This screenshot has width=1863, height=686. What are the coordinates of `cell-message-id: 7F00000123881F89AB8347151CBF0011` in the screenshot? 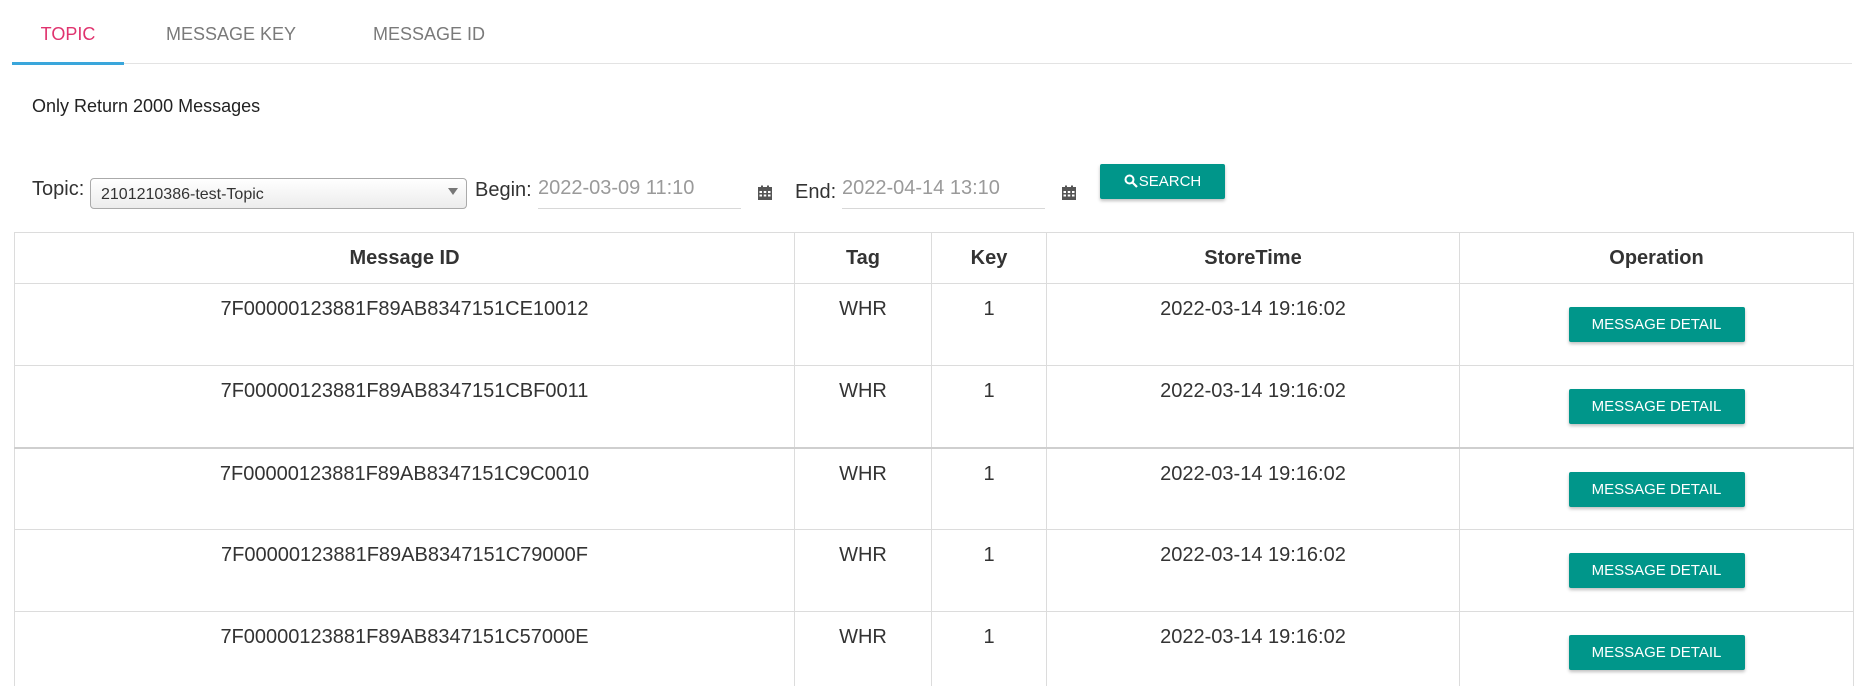 It's located at (404, 406).